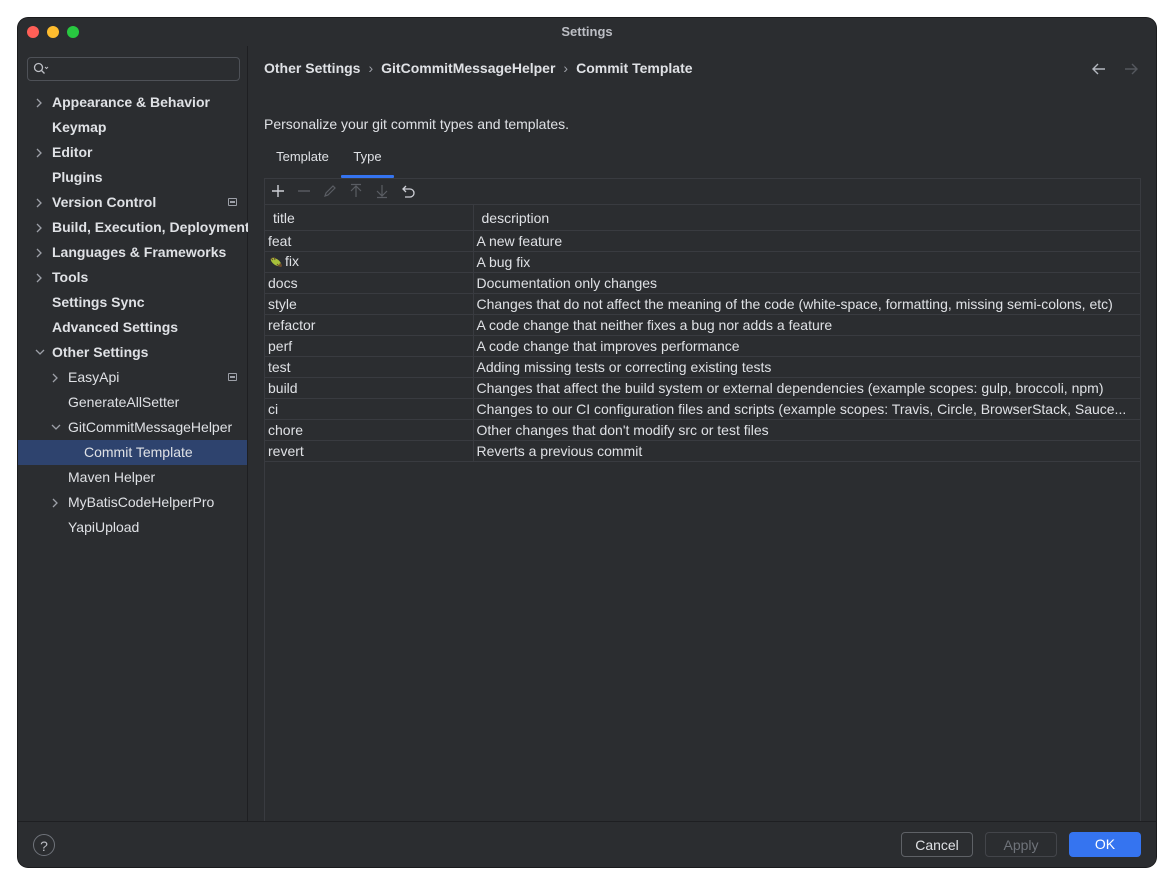  What do you see at coordinates (807, 283) in the screenshot?
I see `type-description-cell: Documentation only changes` at bounding box center [807, 283].